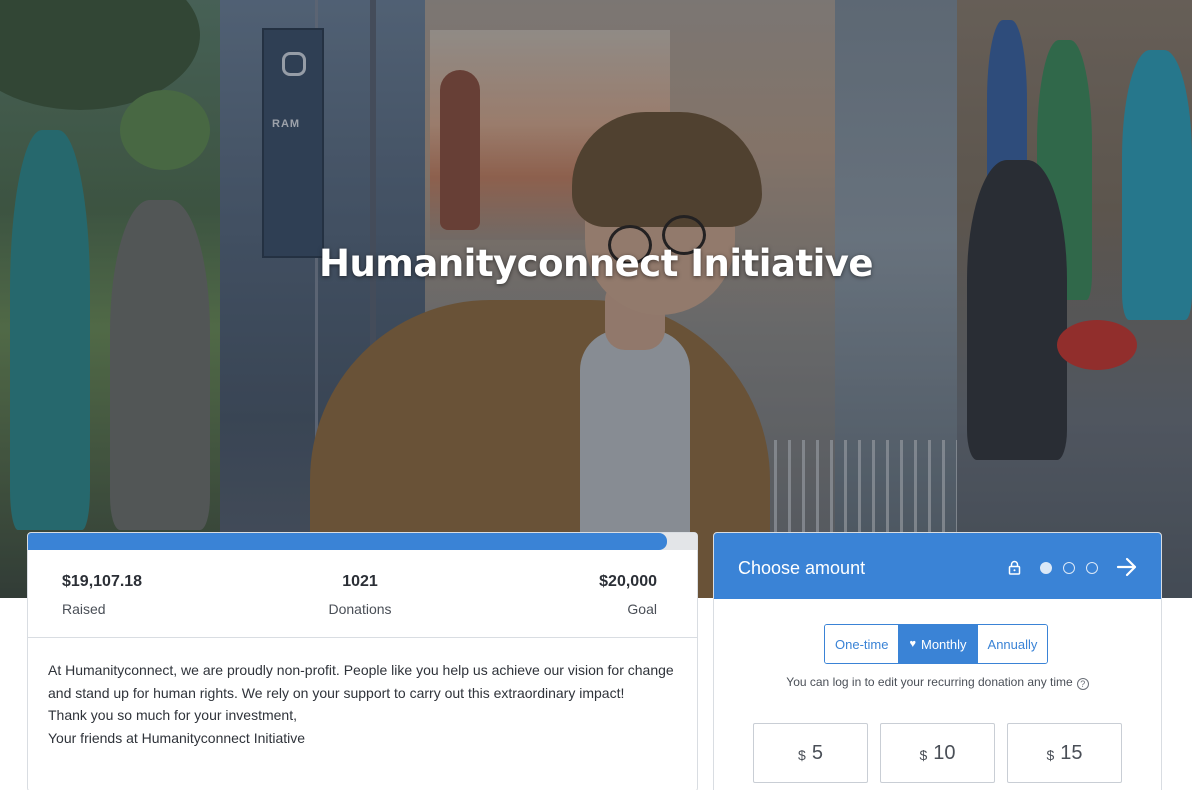  Describe the element at coordinates (937, 566) in the screenshot. I see `donation-header: Choose amount` at that location.